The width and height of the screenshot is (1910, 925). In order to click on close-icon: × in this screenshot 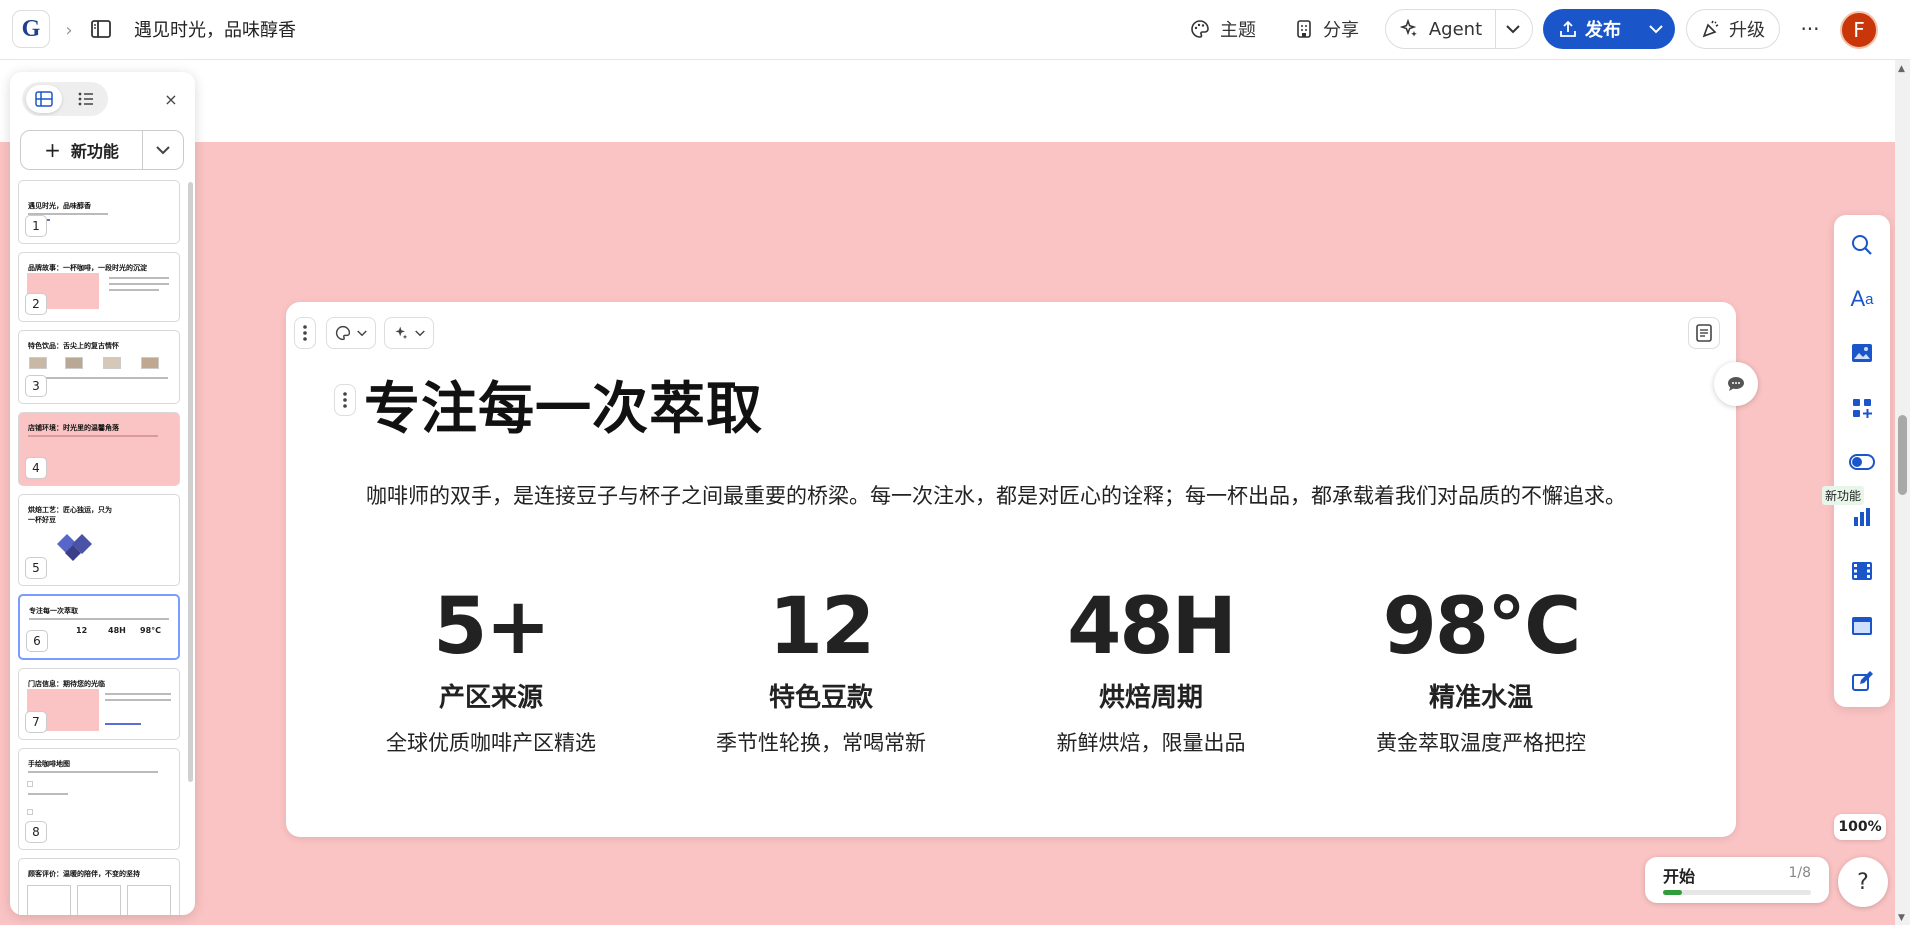, I will do `click(171, 99)`.